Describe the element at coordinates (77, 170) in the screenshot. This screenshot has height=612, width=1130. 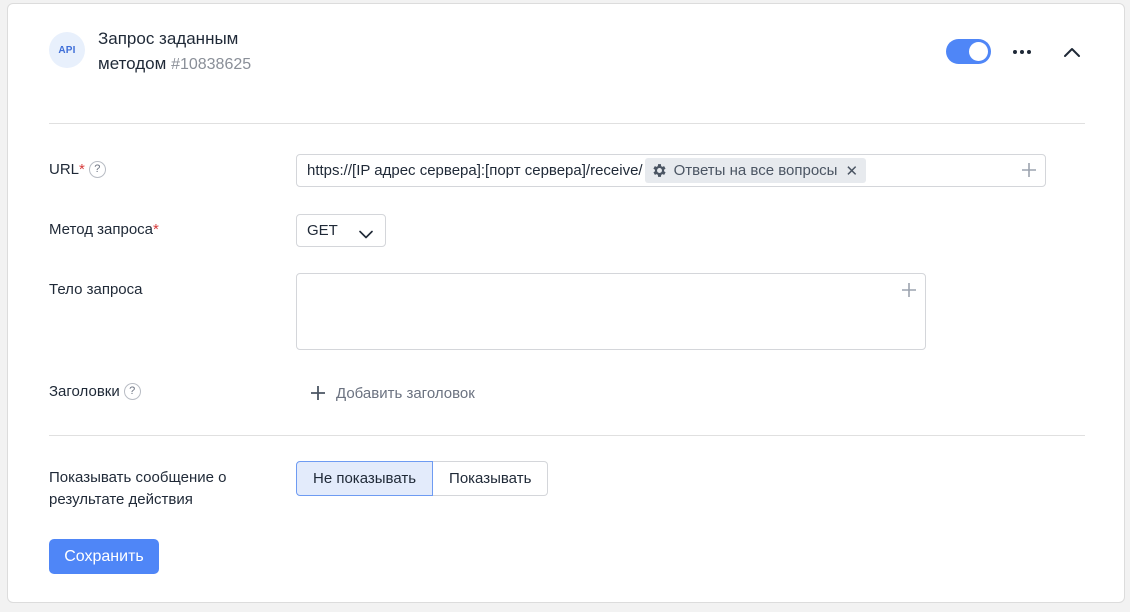
I see `url-label: URL*?` at that location.